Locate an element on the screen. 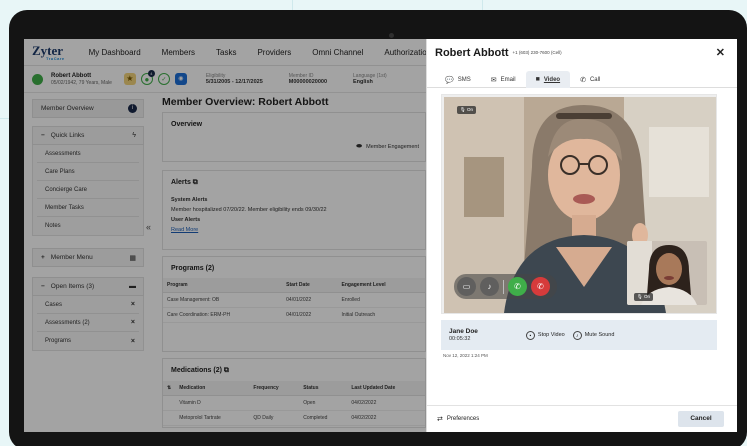 The height and width of the screenshot is (446, 747). cell: QD Daily is located at coordinates (274, 418).